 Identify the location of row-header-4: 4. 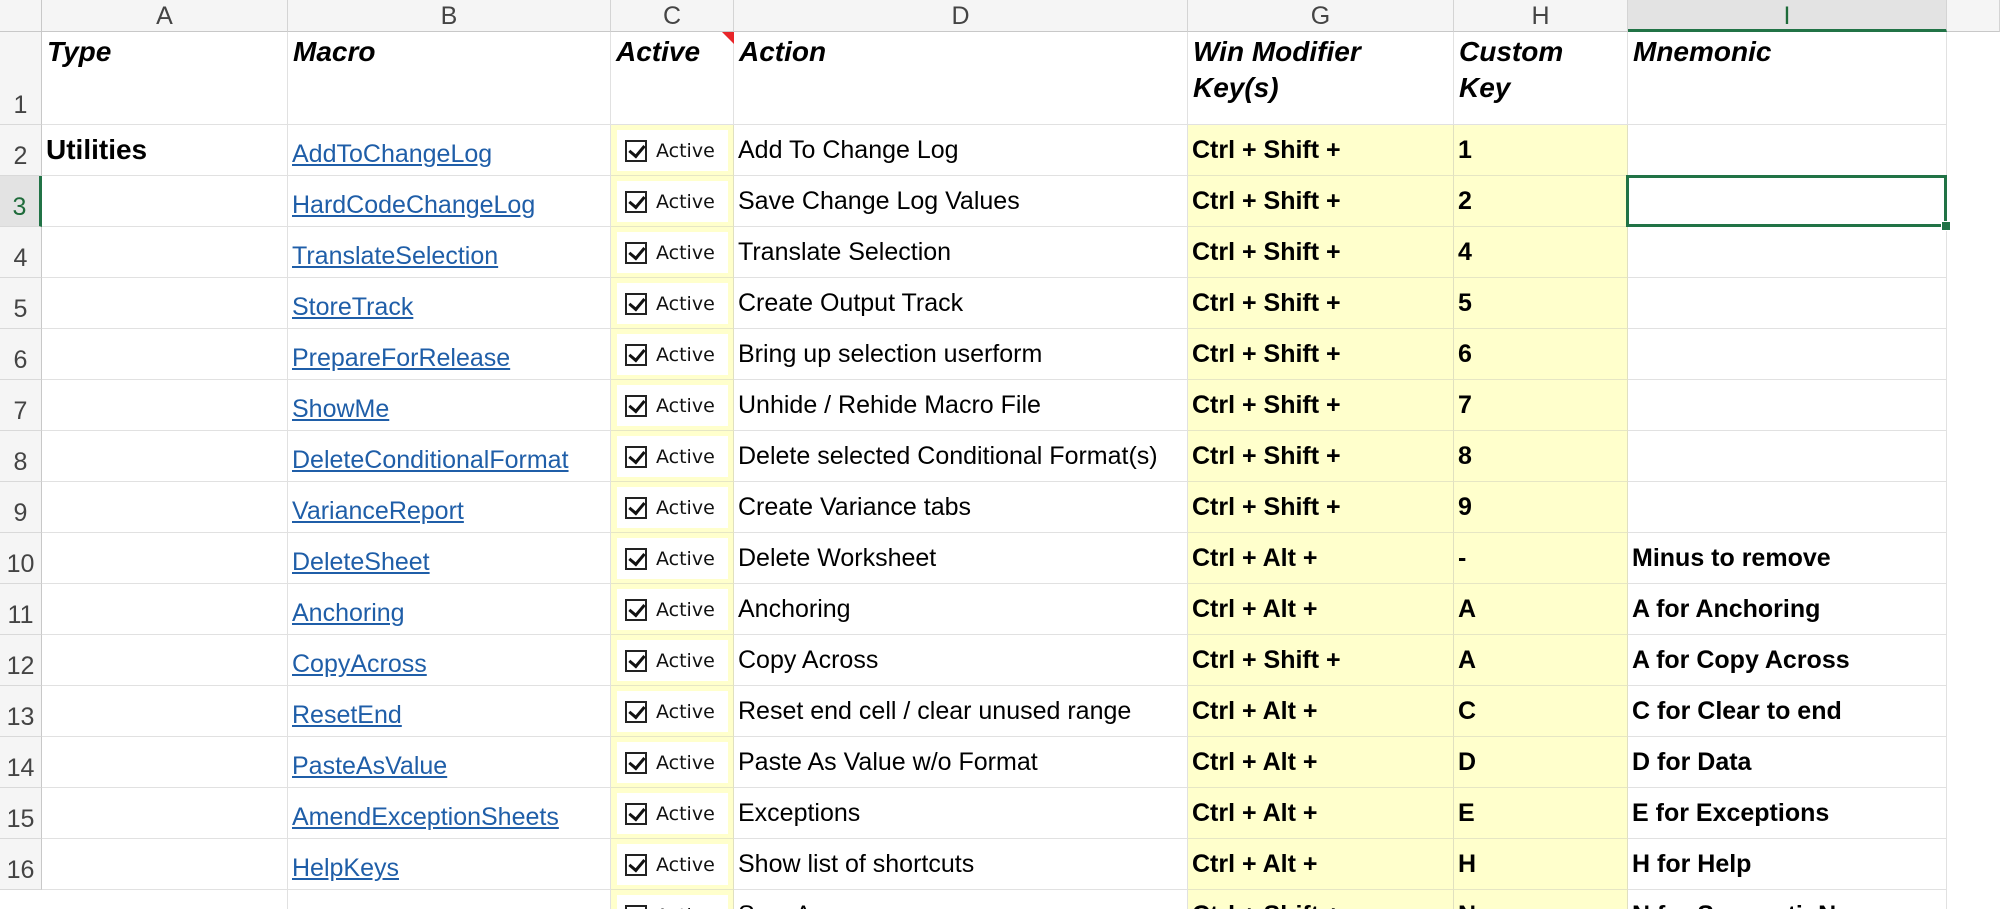
(21, 252).